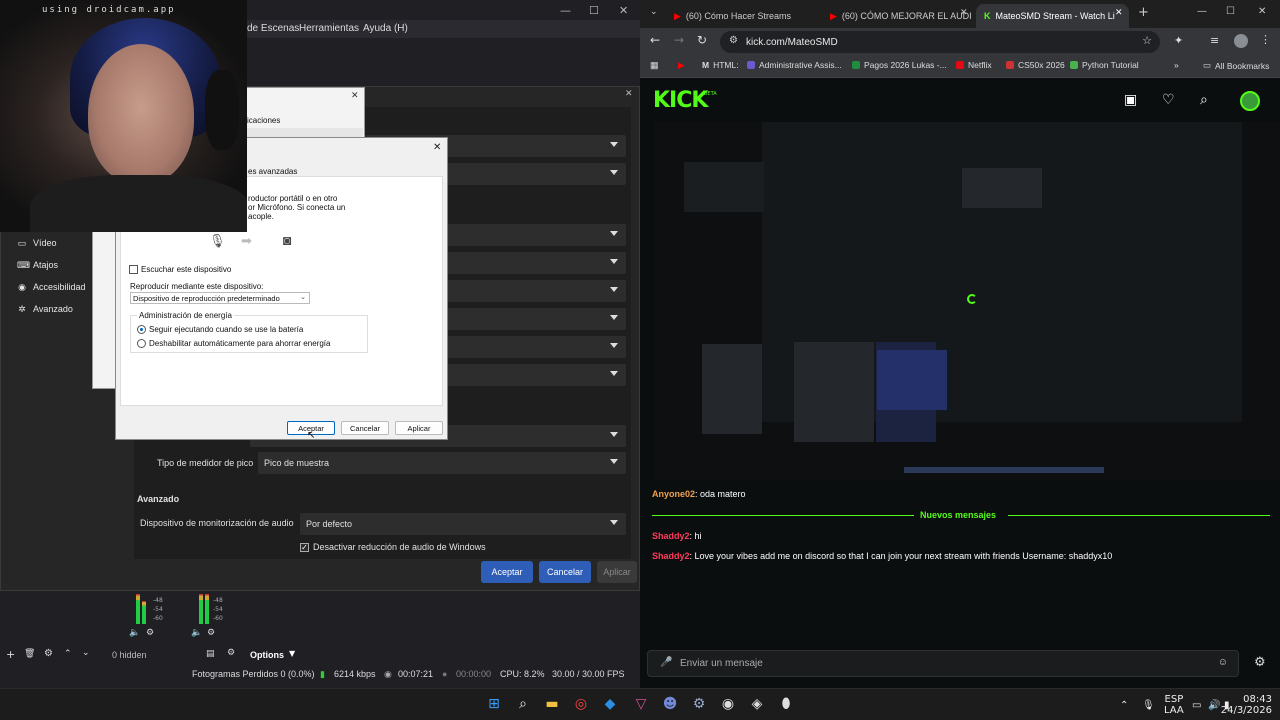 This screenshot has width=1280, height=720. I want to click on media-icon: ≡, so click(1214, 40).